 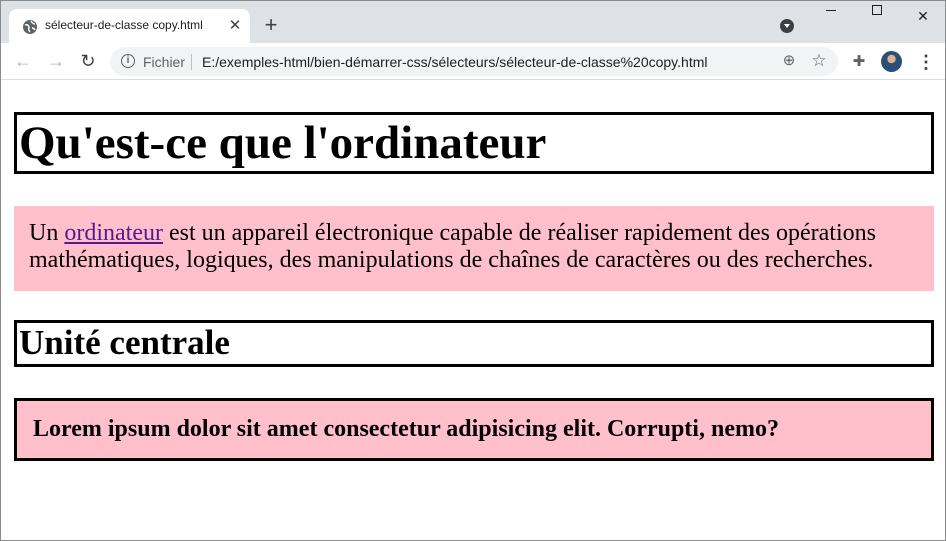 I want to click on browser-menu-icon: ⋮, so click(x=926, y=62).